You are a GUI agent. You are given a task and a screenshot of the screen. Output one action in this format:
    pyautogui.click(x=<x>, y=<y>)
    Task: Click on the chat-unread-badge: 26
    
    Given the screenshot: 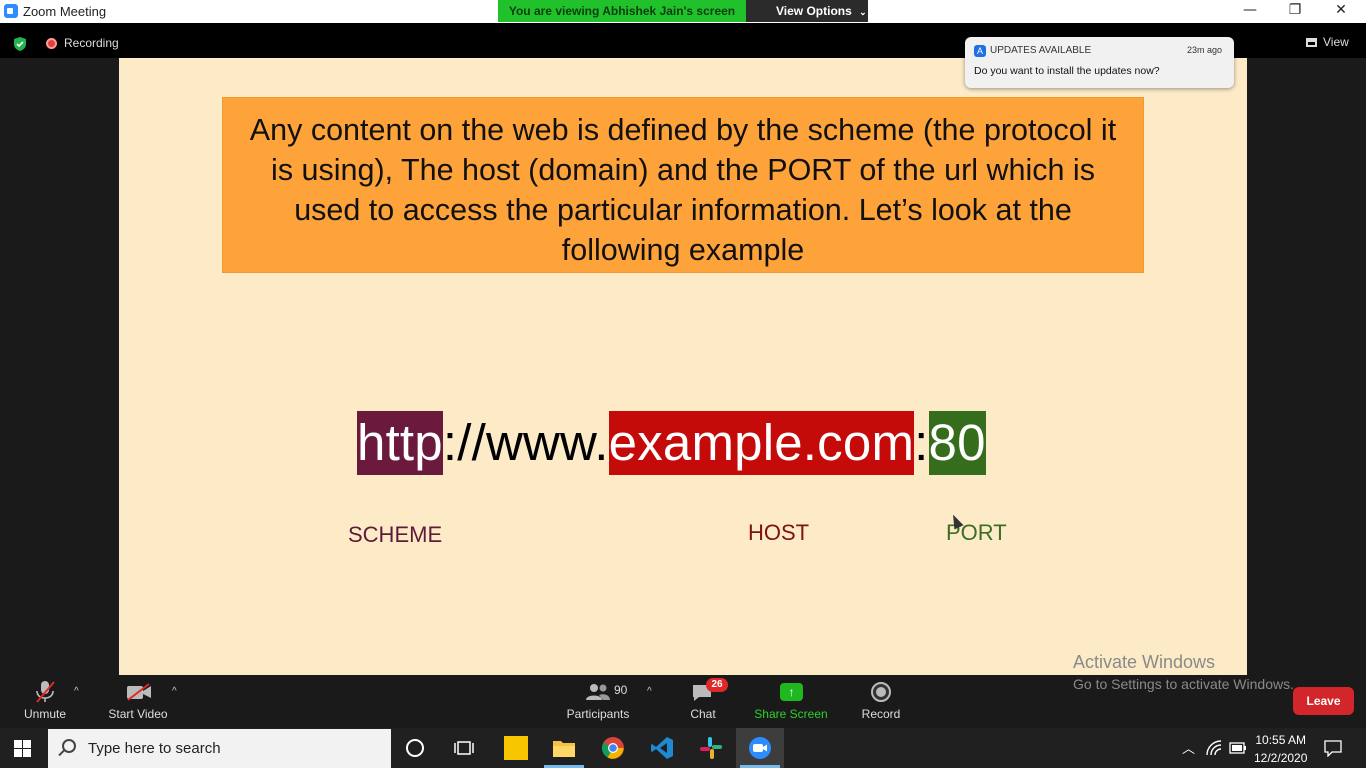 What is the action you would take?
    pyautogui.click(x=717, y=685)
    